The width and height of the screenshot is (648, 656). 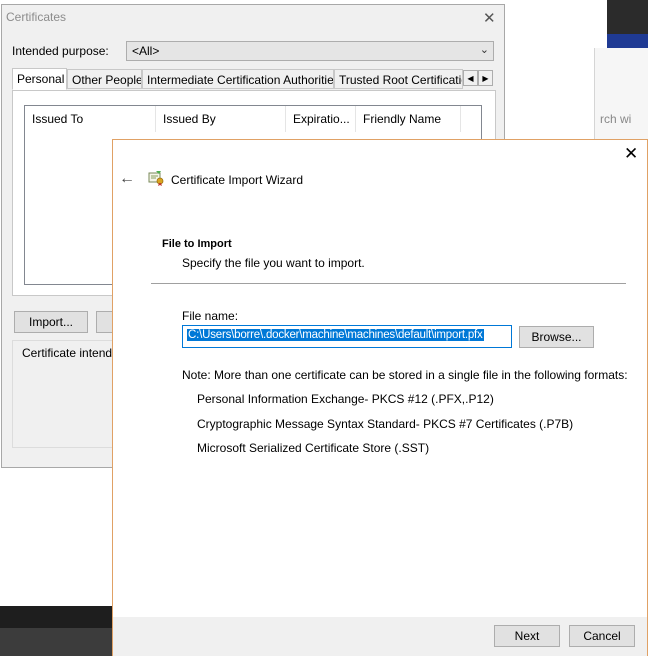 What do you see at coordinates (210, 316) in the screenshot?
I see `file-name-label: File name:` at bounding box center [210, 316].